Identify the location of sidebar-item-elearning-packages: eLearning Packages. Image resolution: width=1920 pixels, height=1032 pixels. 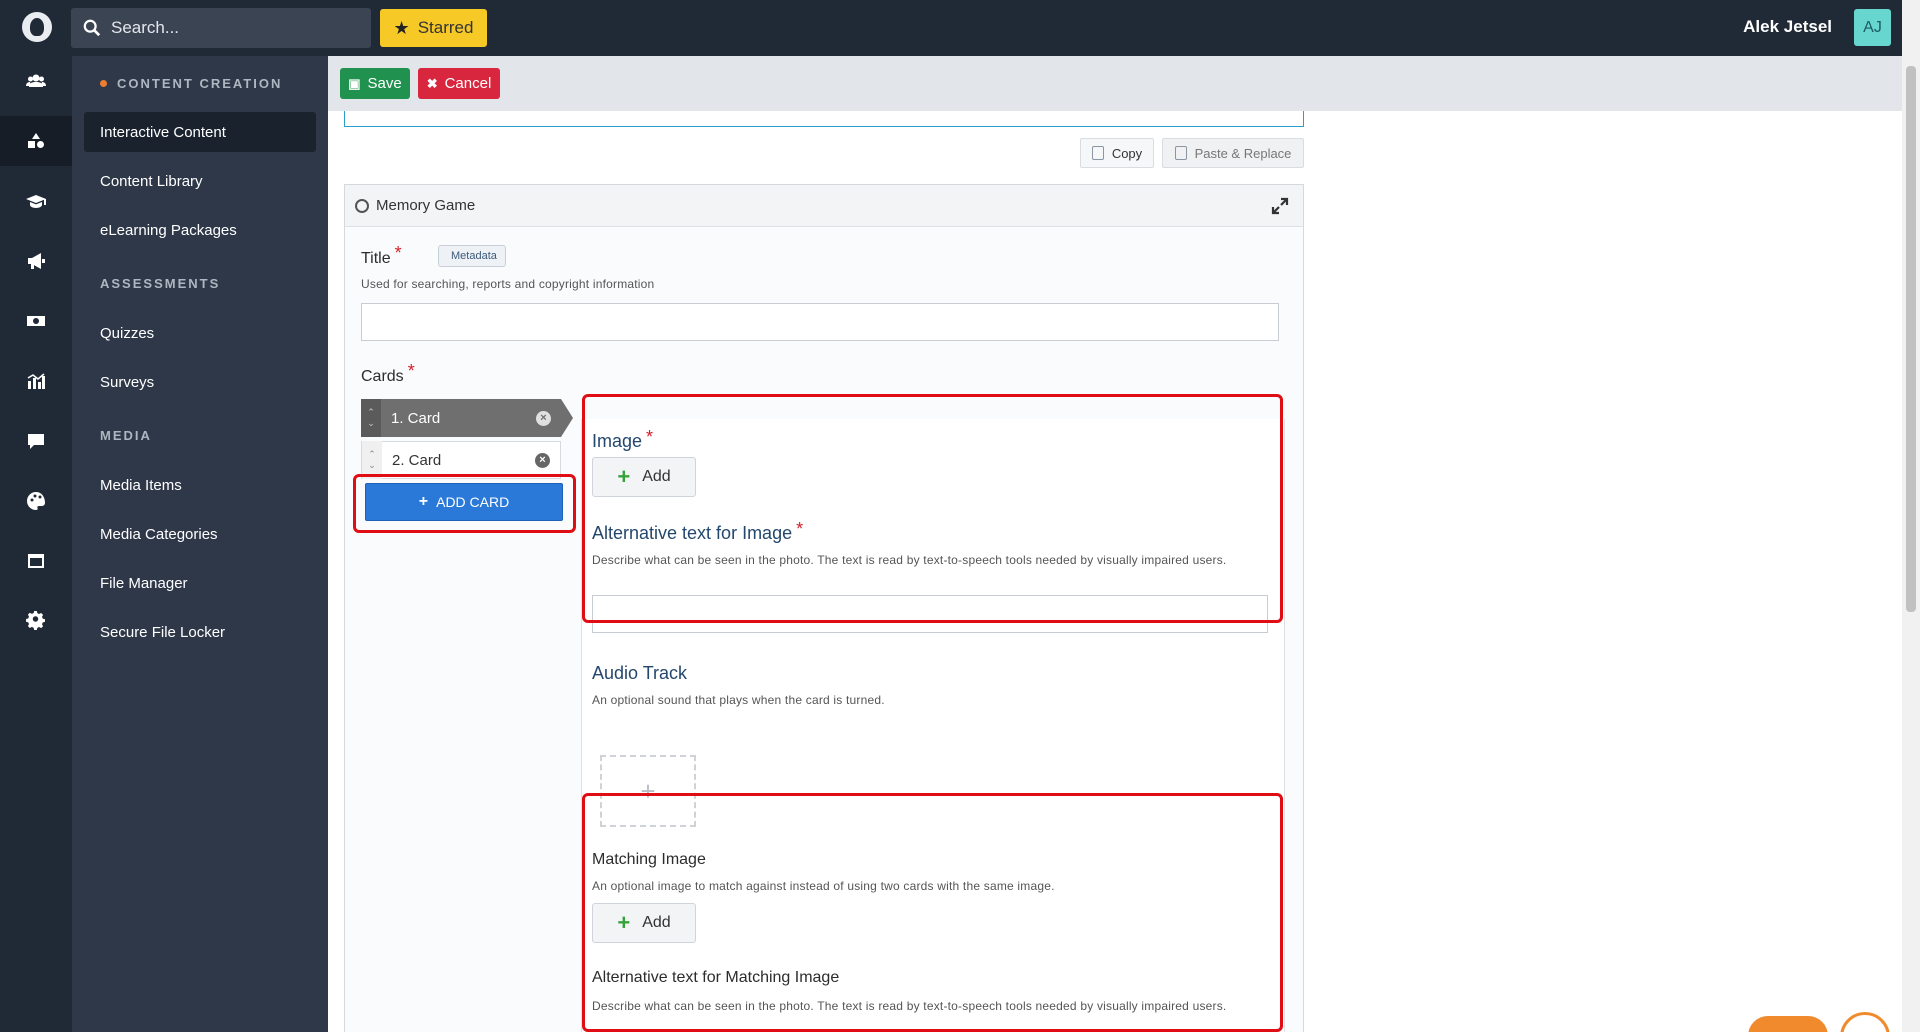
(200, 230).